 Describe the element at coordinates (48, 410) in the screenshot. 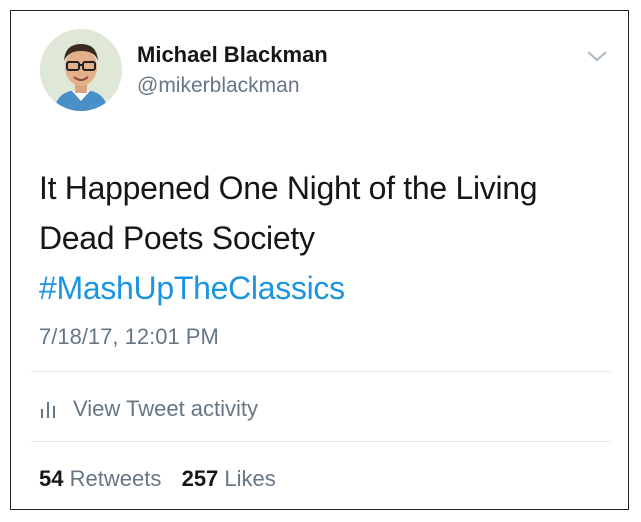

I see `bar-chart-icon` at that location.